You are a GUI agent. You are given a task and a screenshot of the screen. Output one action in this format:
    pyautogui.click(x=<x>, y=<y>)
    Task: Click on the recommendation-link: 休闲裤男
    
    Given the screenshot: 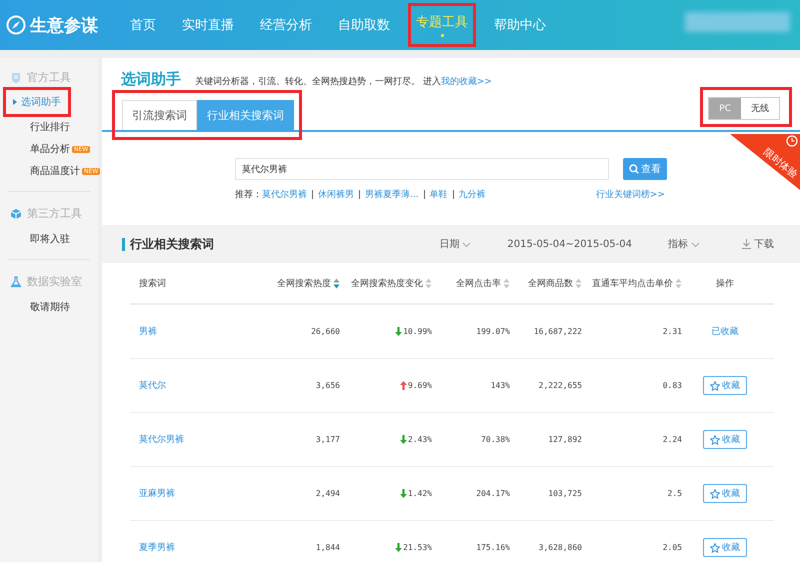 What is the action you would take?
    pyautogui.click(x=336, y=194)
    